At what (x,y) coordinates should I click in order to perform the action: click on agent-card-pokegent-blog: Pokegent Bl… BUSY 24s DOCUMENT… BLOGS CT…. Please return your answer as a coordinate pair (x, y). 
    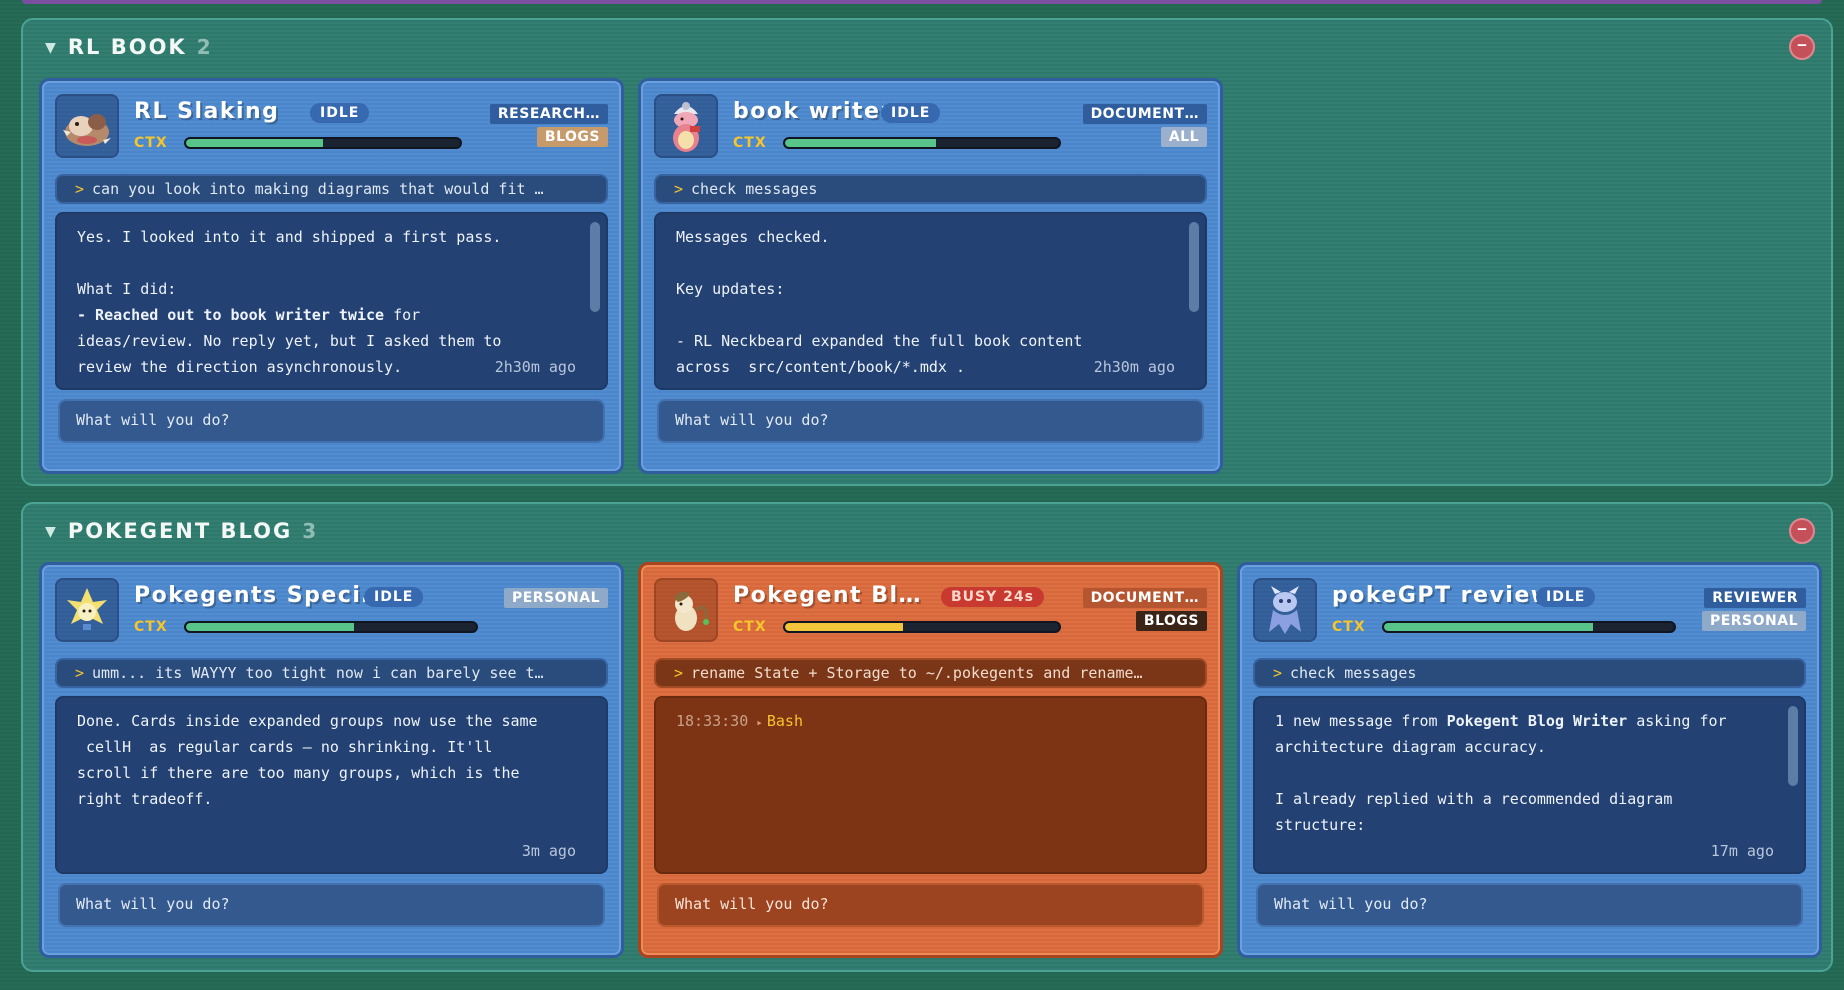
    Looking at the image, I should click on (930, 760).